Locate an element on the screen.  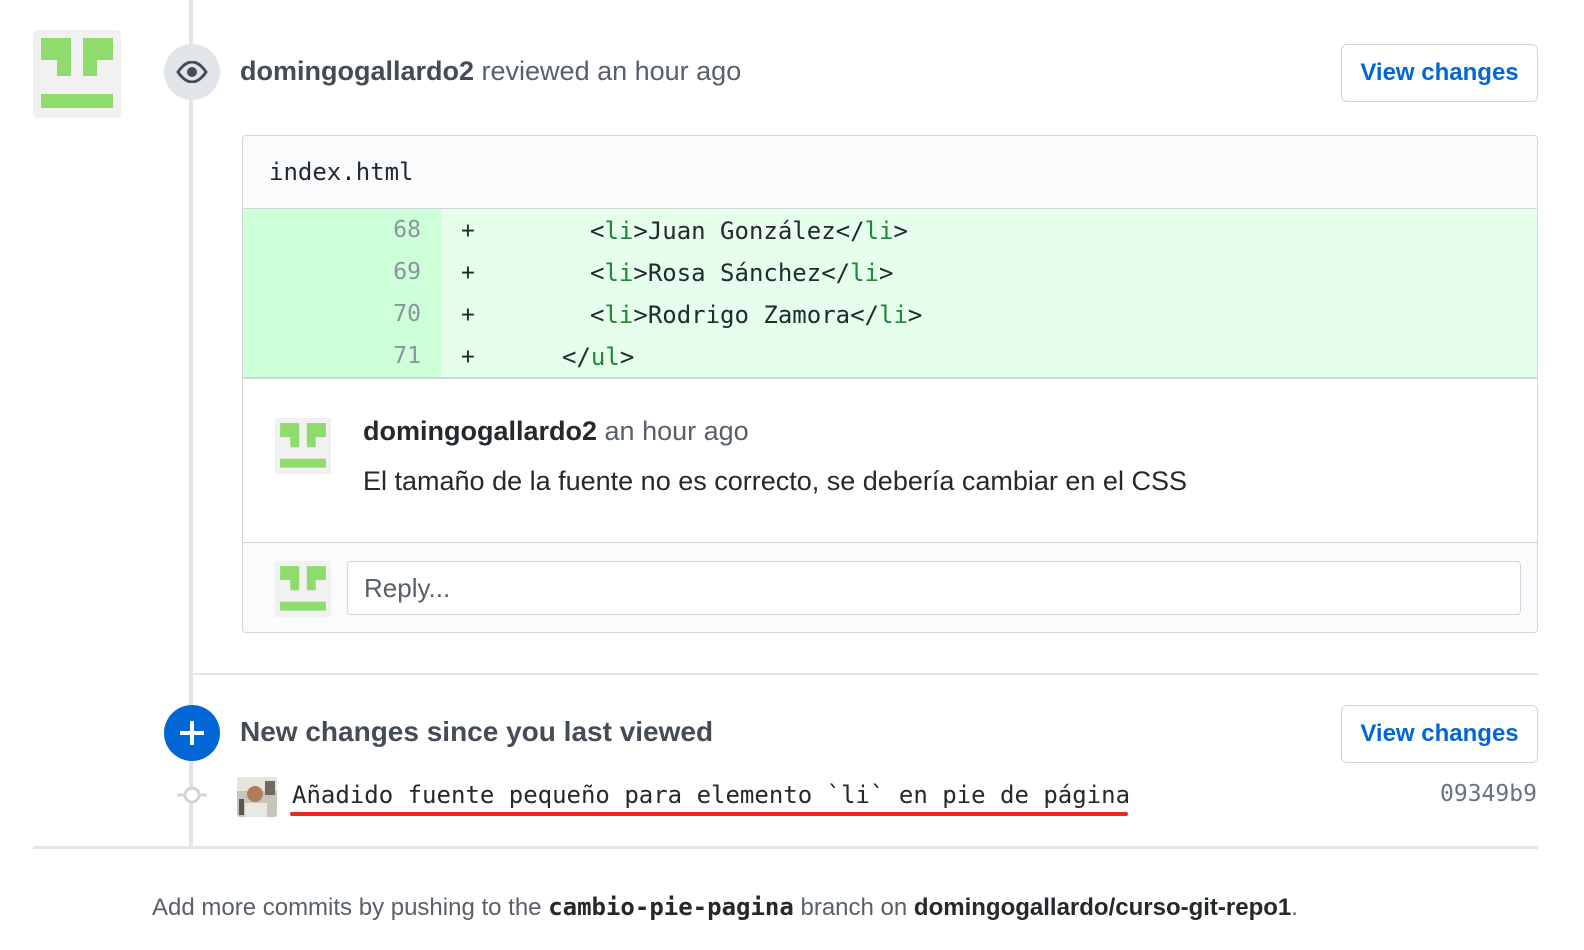
diff-line: 68 + <li>Juan González</li> is located at coordinates (890, 230).